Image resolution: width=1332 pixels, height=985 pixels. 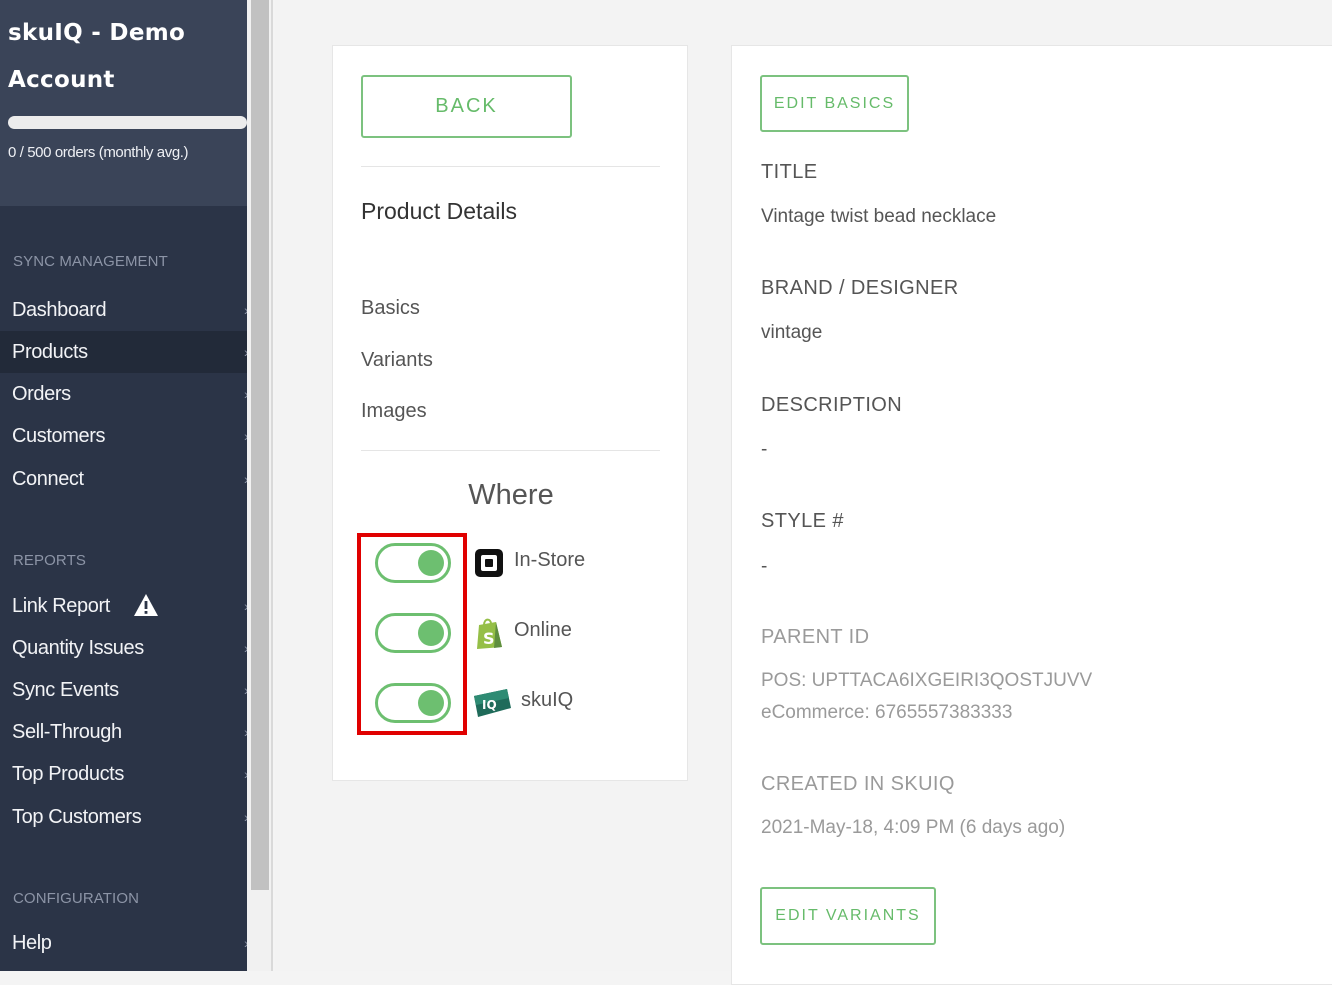 I want to click on sidebar-item-connect: Connect ›, so click(x=123, y=479).